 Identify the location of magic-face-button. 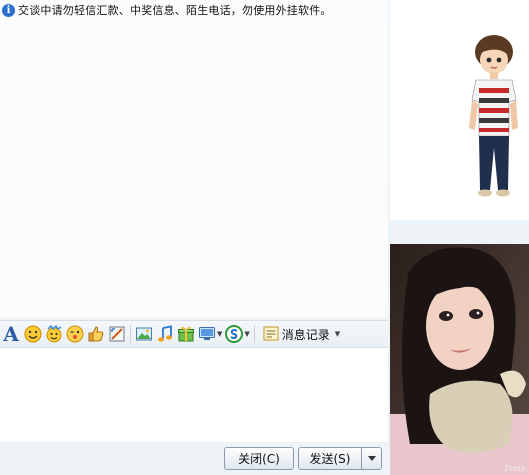
(54, 334).